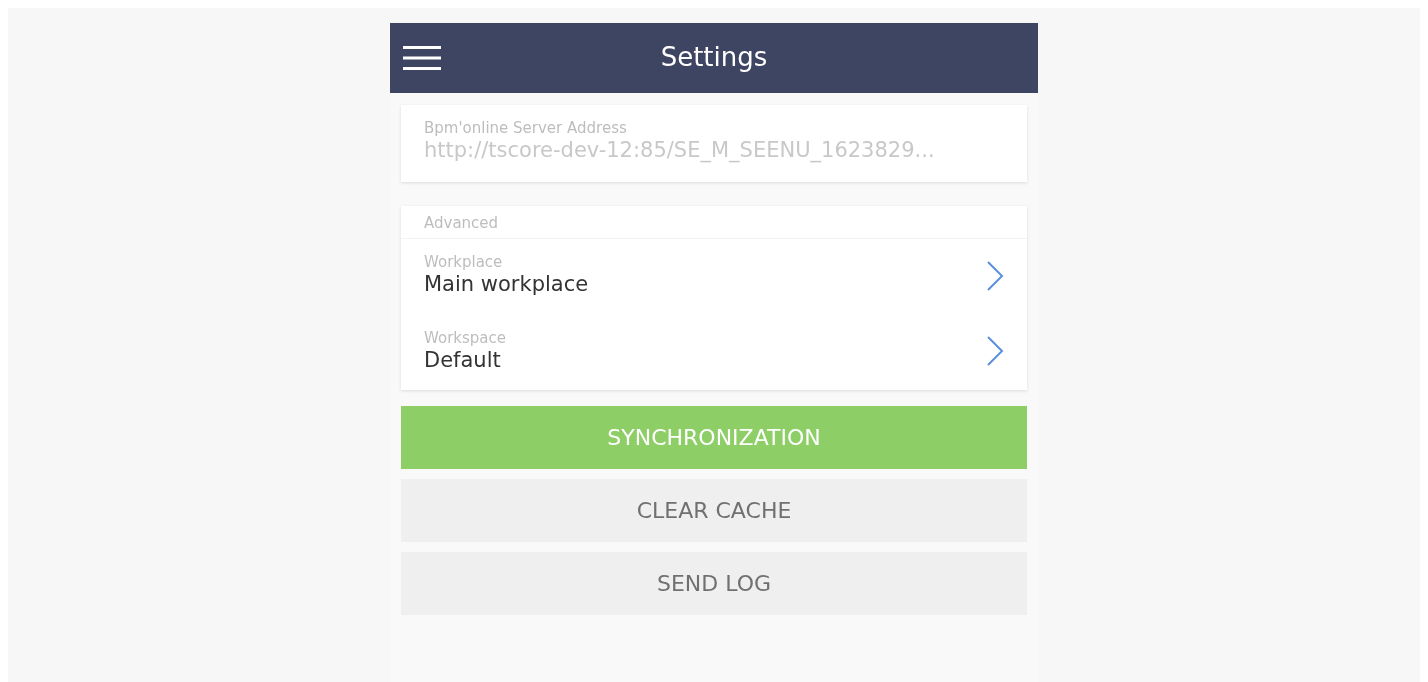 The height and width of the screenshot is (682, 1428). I want to click on menu-button, so click(422, 58).